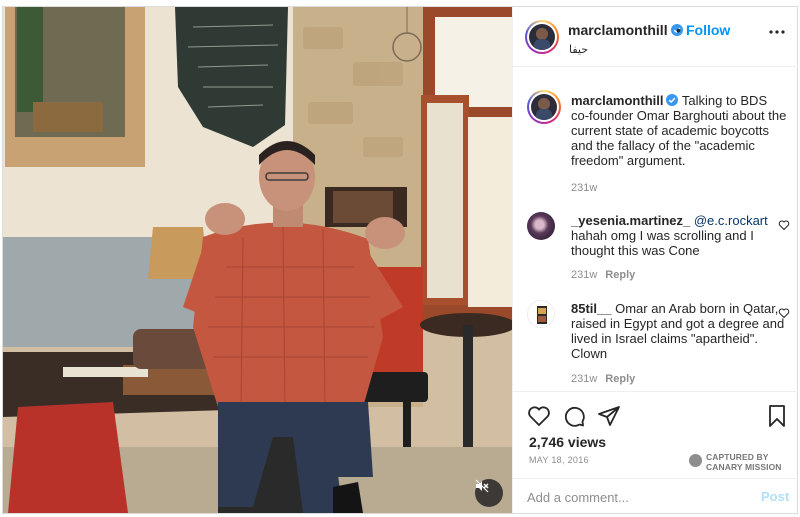 This screenshot has width=800, height=517. I want to click on canary-mission-icon, so click(695, 460).